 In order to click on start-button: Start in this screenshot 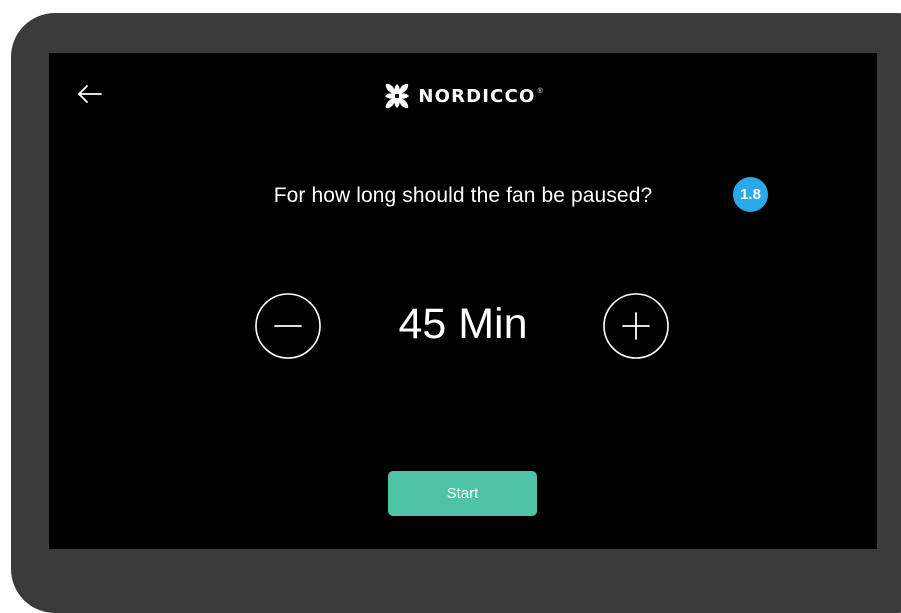, I will do `click(462, 493)`.